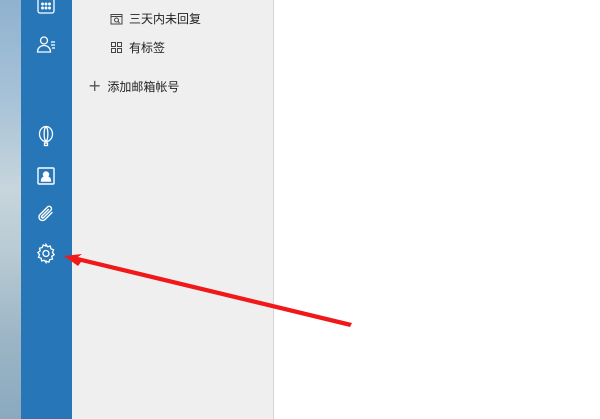 The width and height of the screenshot is (600, 419). Describe the element at coordinates (147, 47) in the screenshot. I see `folder-item-label: 有标签` at that location.